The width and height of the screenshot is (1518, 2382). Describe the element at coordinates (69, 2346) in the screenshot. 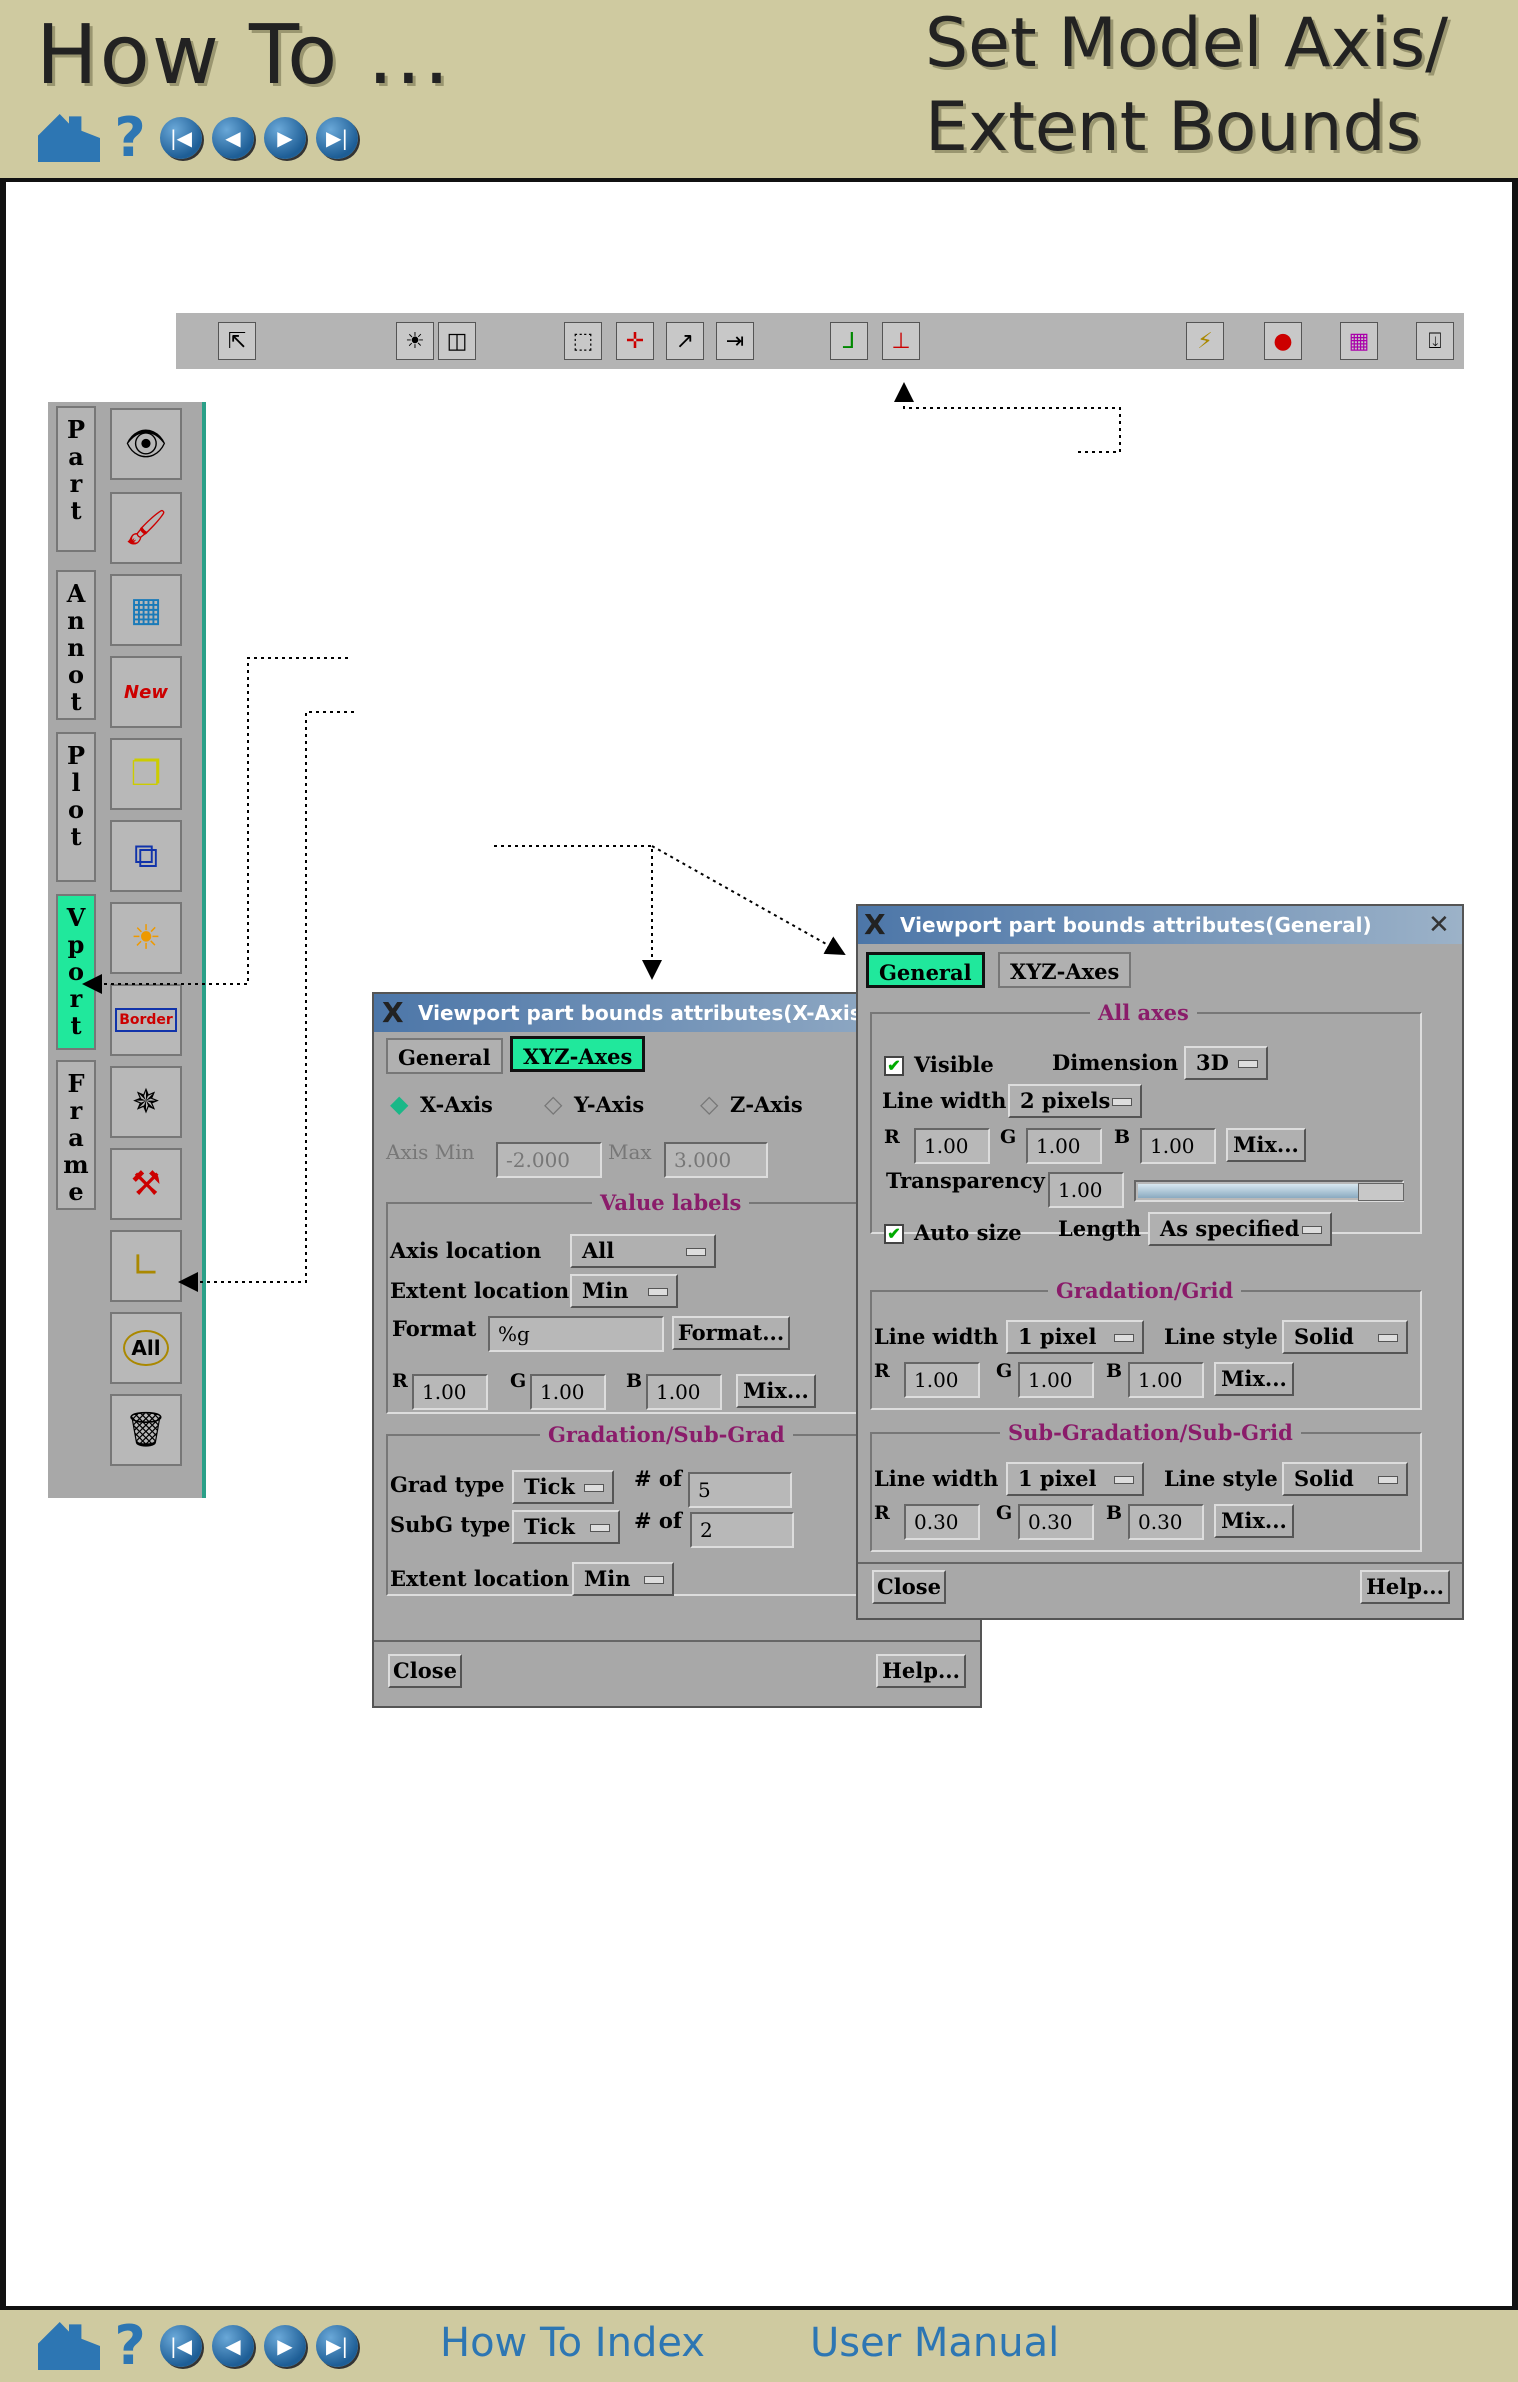

I see `home-icon` at that location.